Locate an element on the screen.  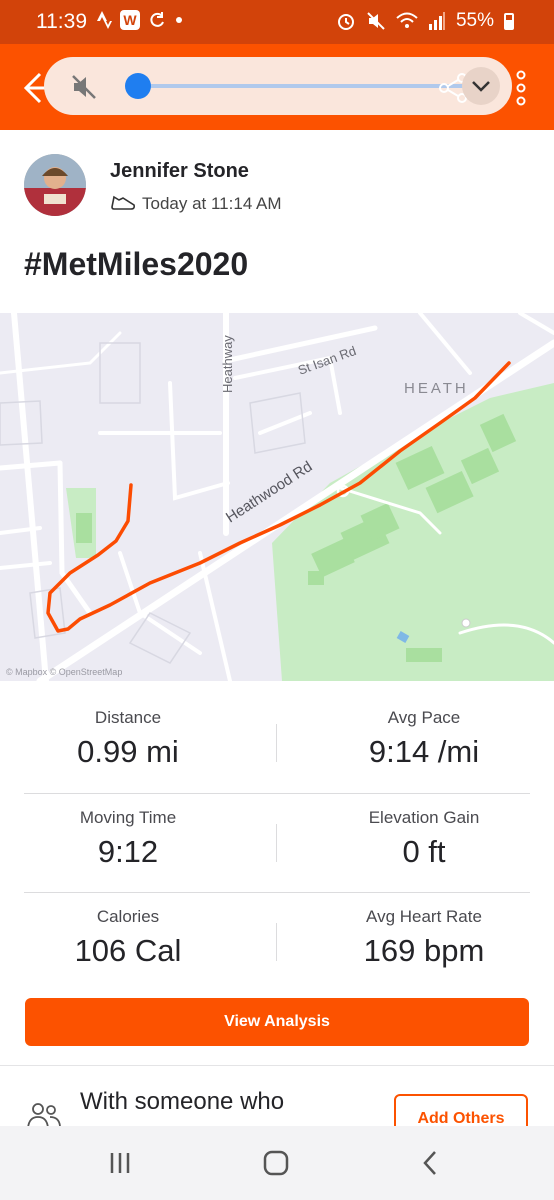
stat-value: 0.99 mi is located at coordinates (128, 751).